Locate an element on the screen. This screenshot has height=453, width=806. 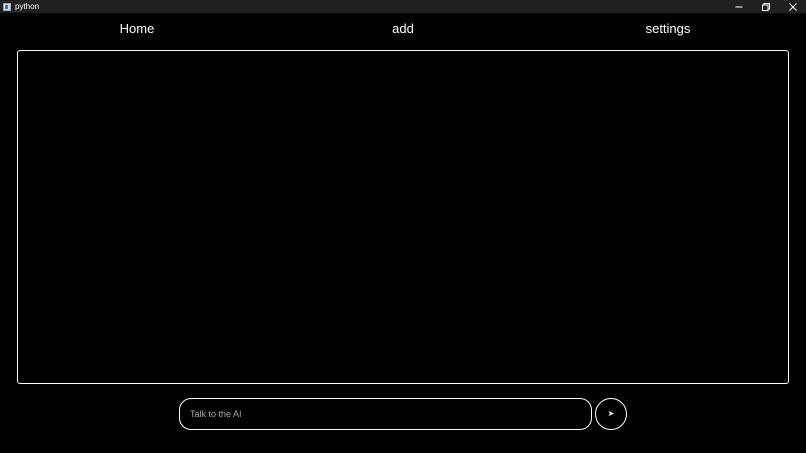
restore-button is located at coordinates (765, 6).